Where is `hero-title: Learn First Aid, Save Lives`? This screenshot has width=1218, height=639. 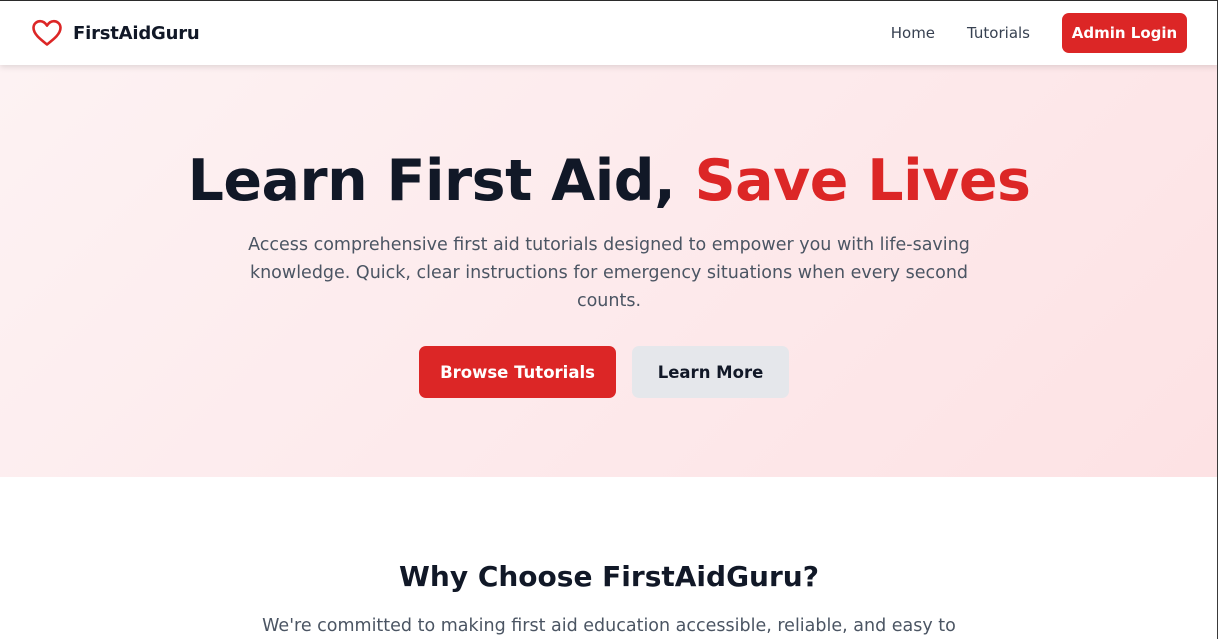
hero-title: Learn First Aid, Save Lives is located at coordinates (609, 181).